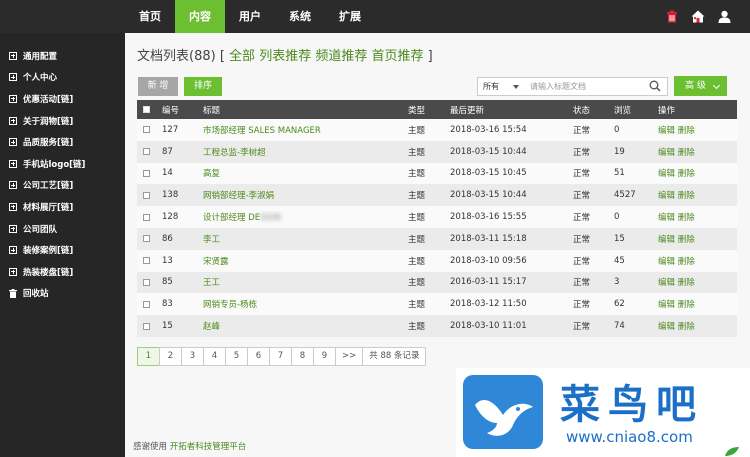 This screenshot has height=457, width=750. What do you see at coordinates (62, 272) in the screenshot?
I see `sidebar-item-properties: 热装楼盘[链]` at bounding box center [62, 272].